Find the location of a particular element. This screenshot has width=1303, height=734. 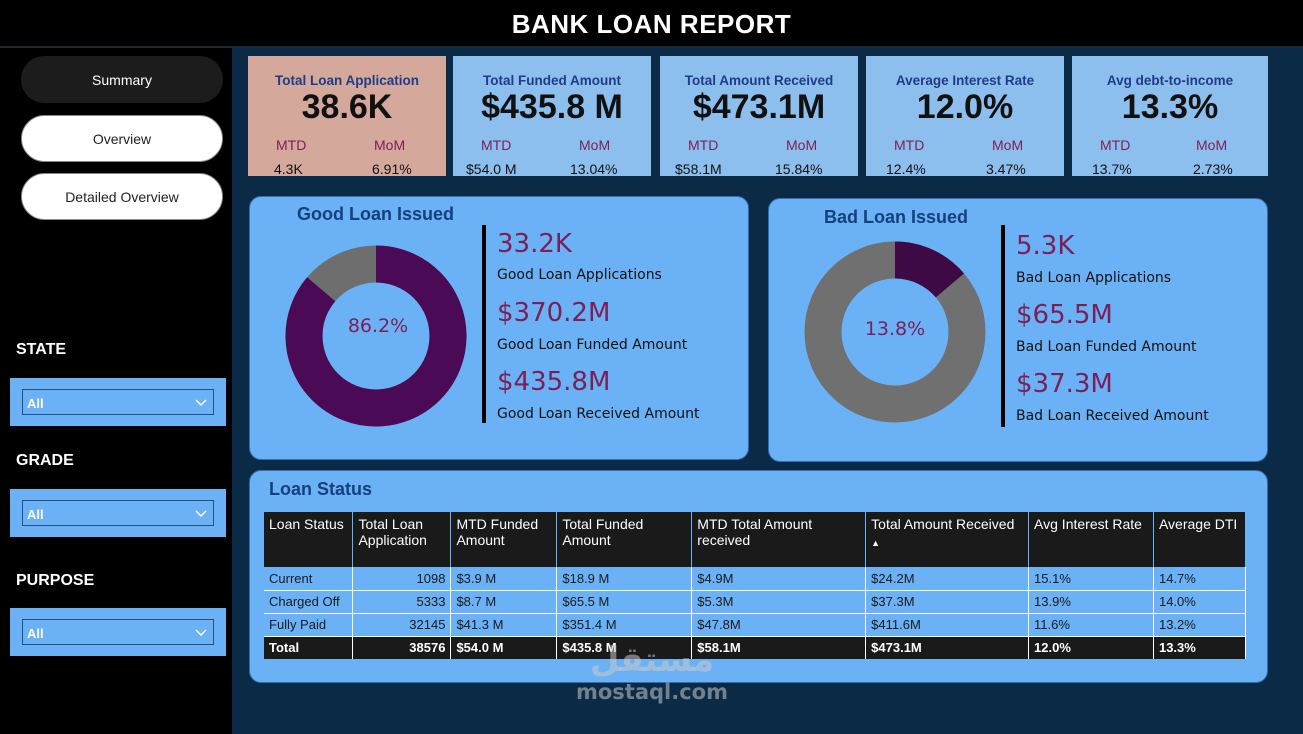

column-header: Average DTI is located at coordinates (1200, 539).